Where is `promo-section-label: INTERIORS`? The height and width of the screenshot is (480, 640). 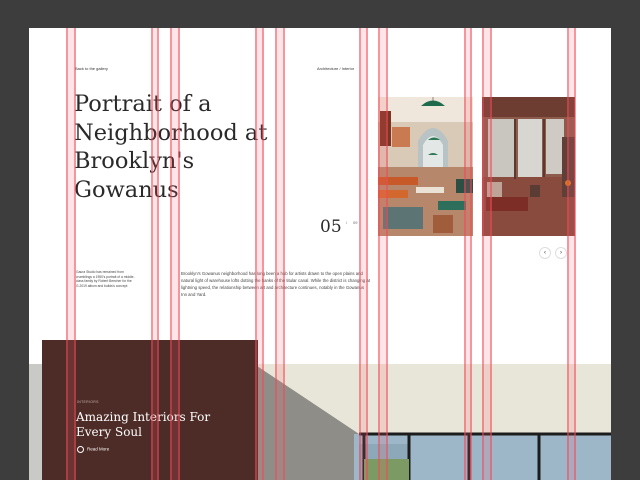 promo-section-label: INTERIORS is located at coordinates (88, 402).